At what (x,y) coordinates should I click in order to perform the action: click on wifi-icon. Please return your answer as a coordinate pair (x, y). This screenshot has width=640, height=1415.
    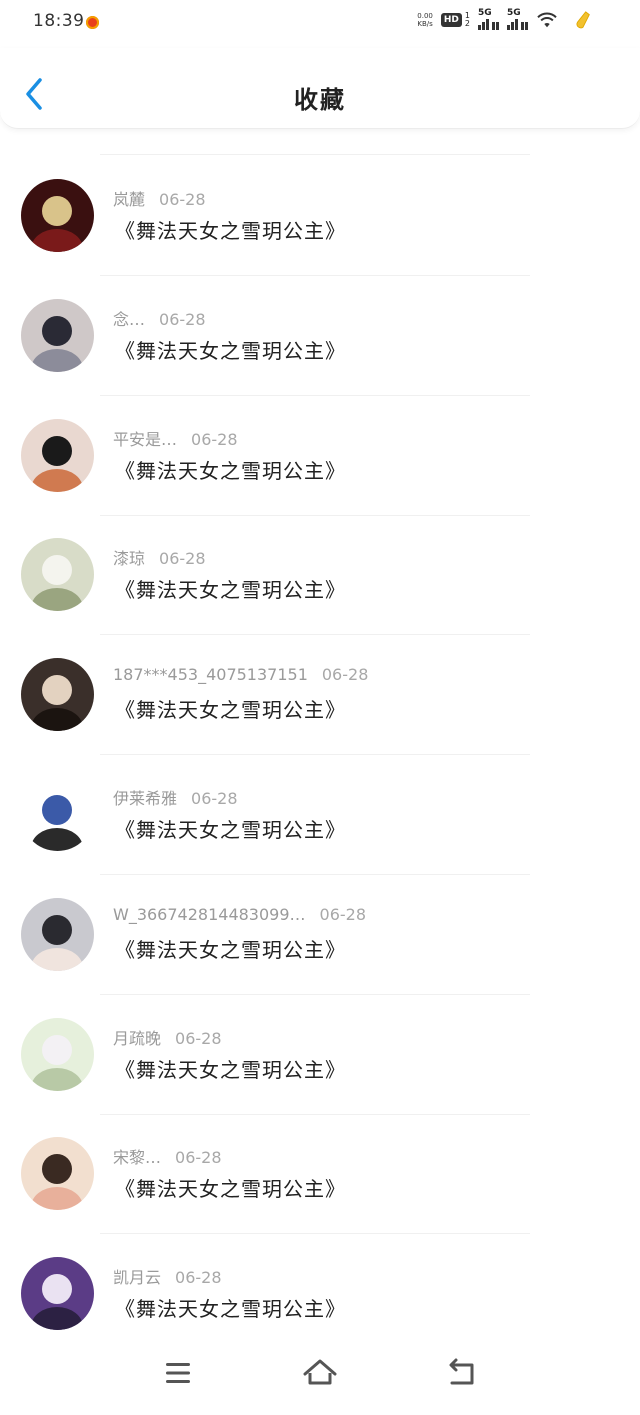
    Looking at the image, I should click on (547, 20).